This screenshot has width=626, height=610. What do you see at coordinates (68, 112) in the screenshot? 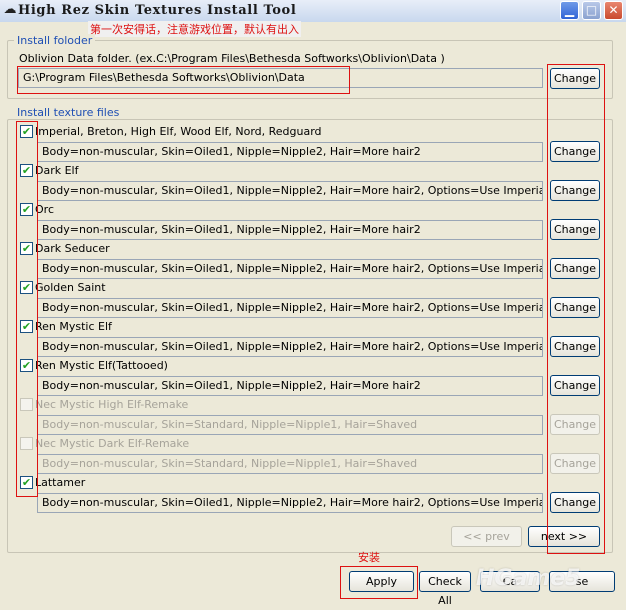
I see `texture-files-group-label: Install texture files` at bounding box center [68, 112].